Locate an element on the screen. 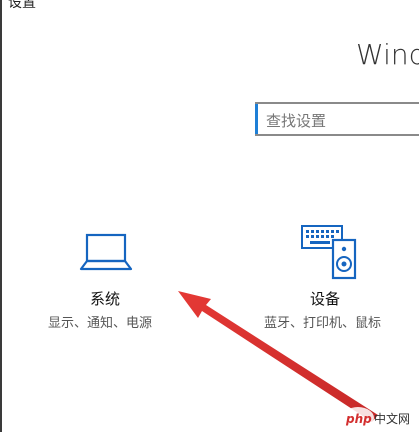 This screenshot has width=419, height=432. php-logo-icon: php 中文网 is located at coordinates (376, 418).